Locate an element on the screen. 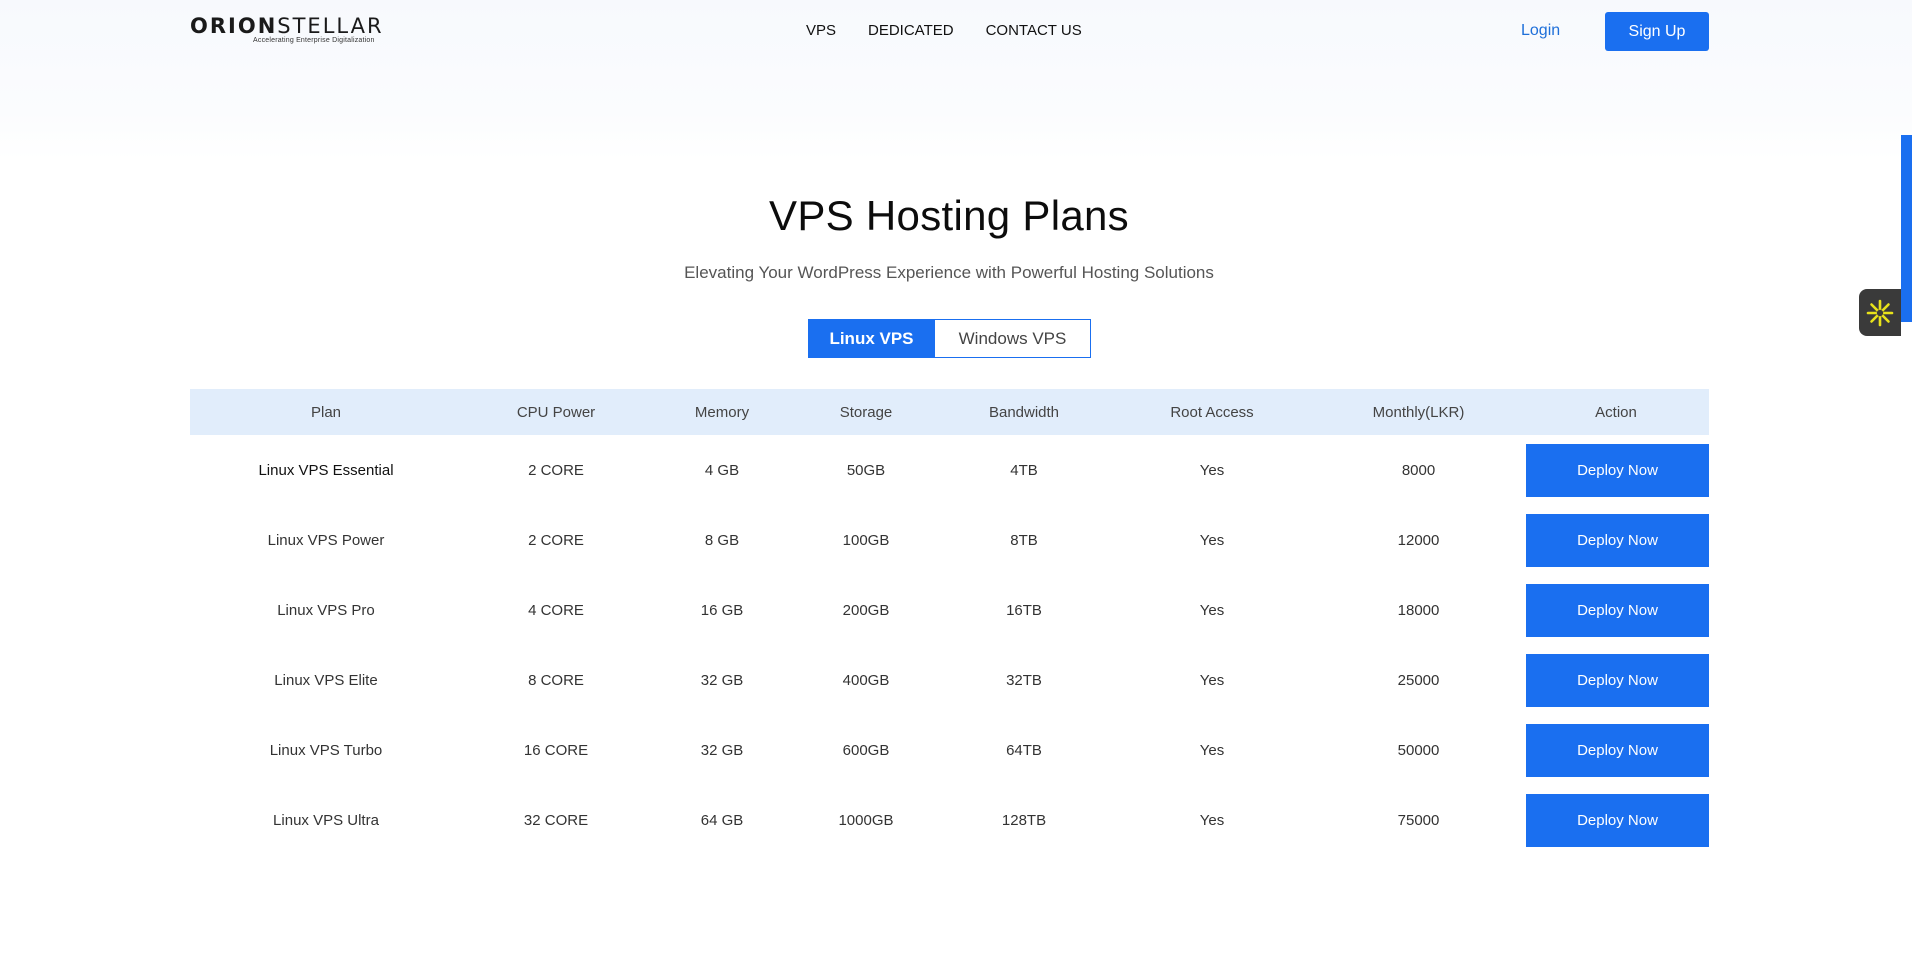 This screenshot has width=1912, height=962. login-link: Login is located at coordinates (1540, 31).